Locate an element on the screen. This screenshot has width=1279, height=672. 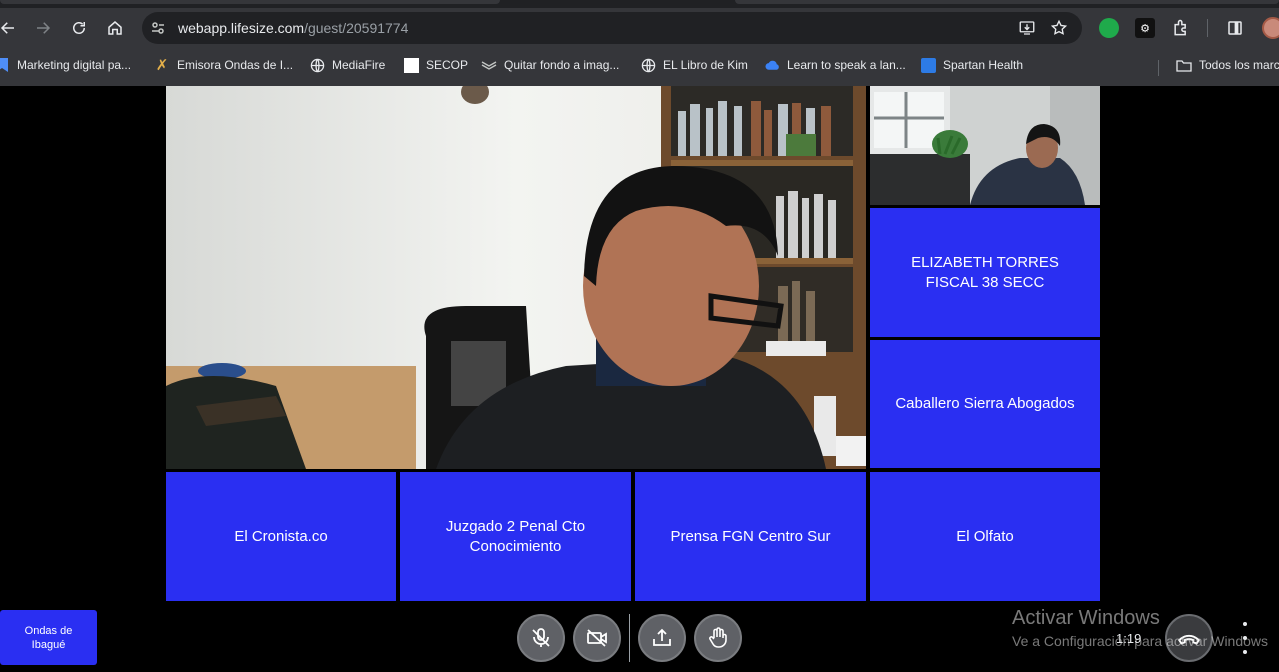
raise-hand-button is located at coordinates (718, 638).